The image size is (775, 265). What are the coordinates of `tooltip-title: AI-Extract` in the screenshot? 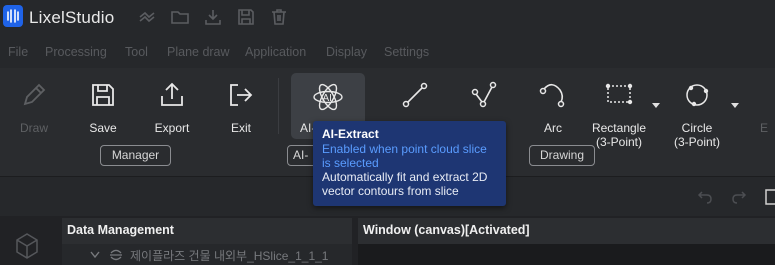 It's located at (350, 134).